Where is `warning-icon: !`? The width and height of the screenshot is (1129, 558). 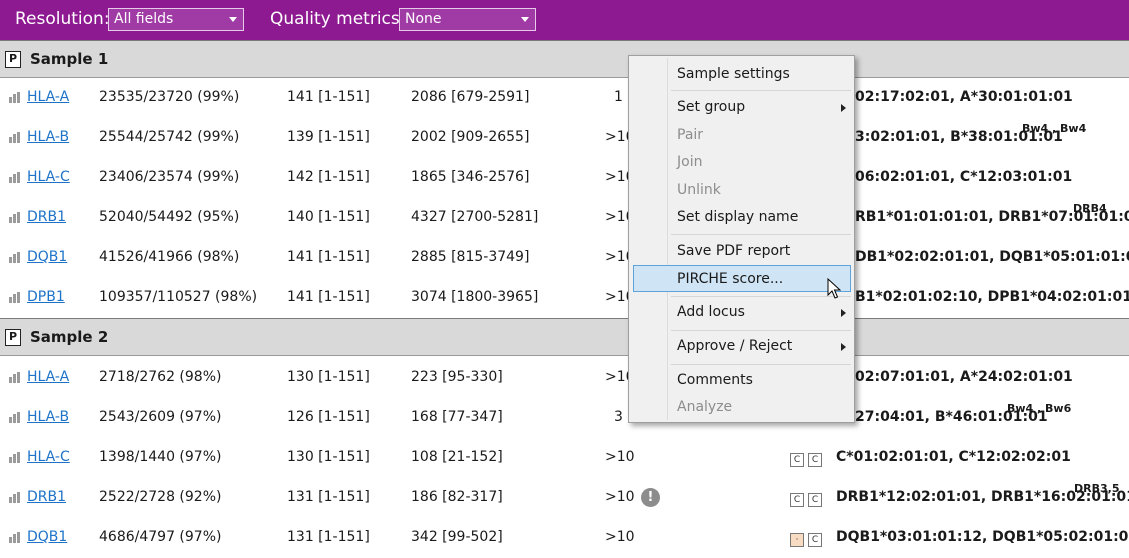
warning-icon: ! is located at coordinates (650, 497).